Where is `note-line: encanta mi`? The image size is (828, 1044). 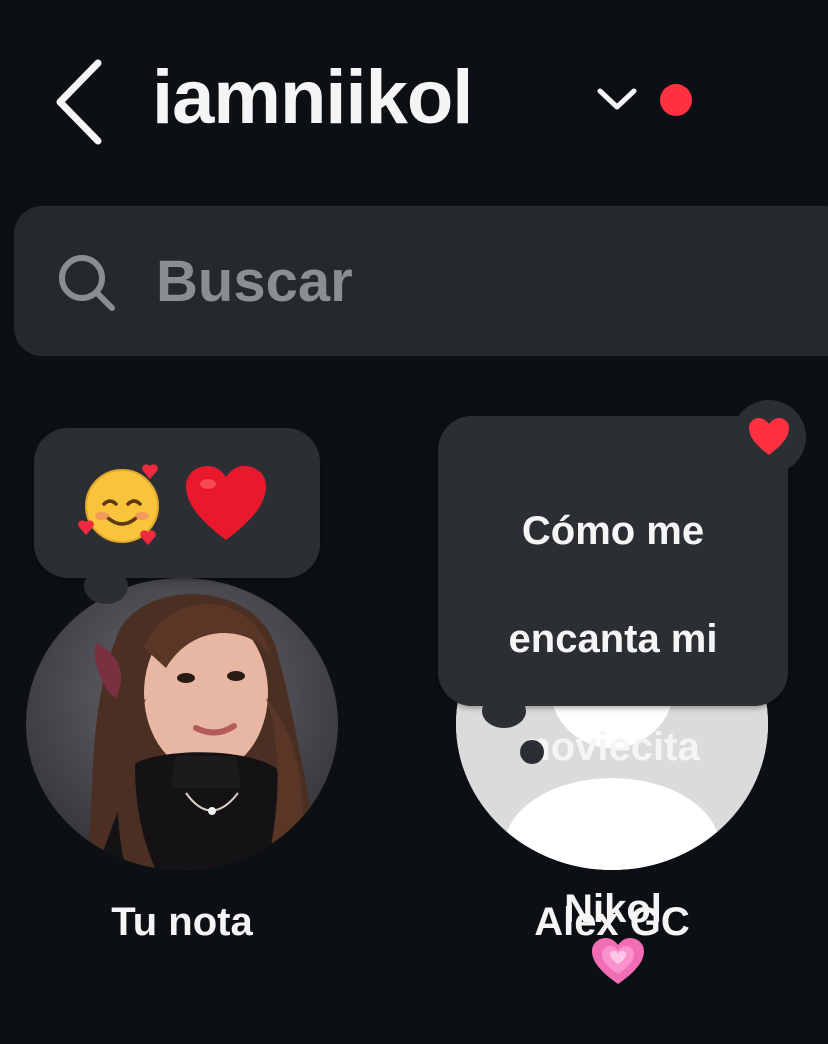 note-line: encanta mi is located at coordinates (613, 639).